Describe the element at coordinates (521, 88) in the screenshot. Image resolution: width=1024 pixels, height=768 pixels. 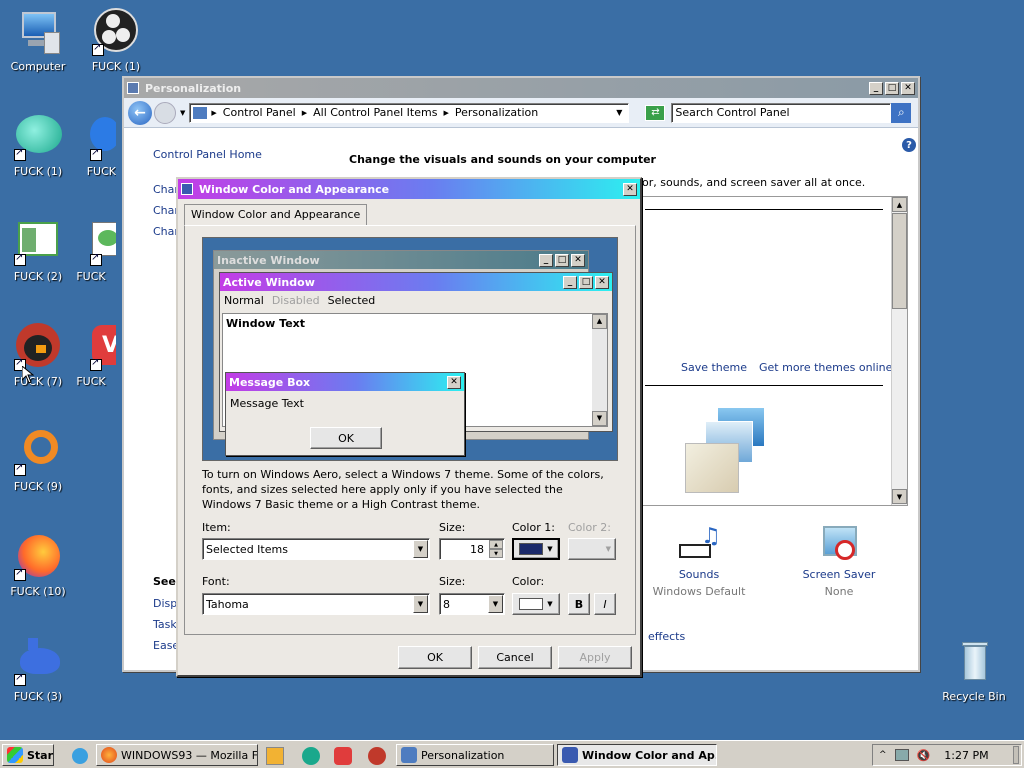
I see `window-titlebar: Personalization _ □ ✕` at that location.